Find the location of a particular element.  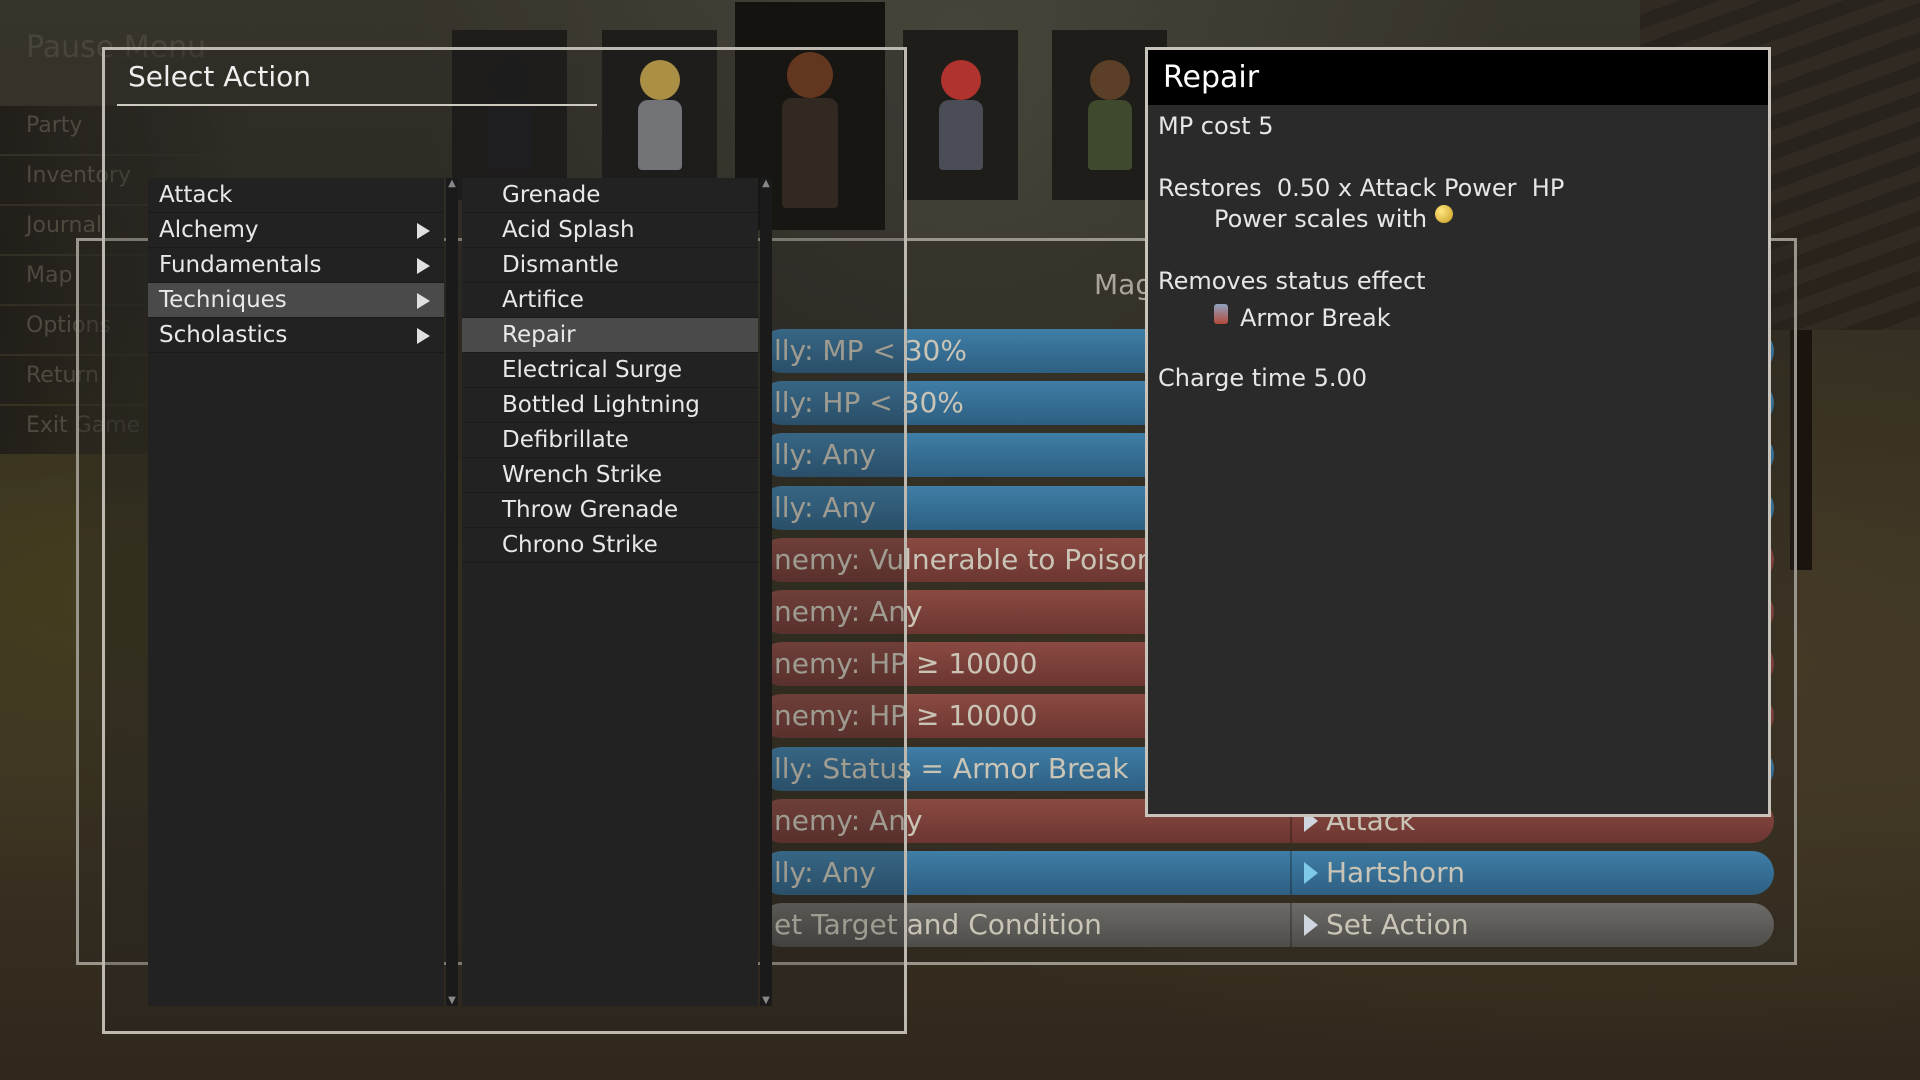

technique-scrollbar: ▲ ▼ is located at coordinates (766, 592).